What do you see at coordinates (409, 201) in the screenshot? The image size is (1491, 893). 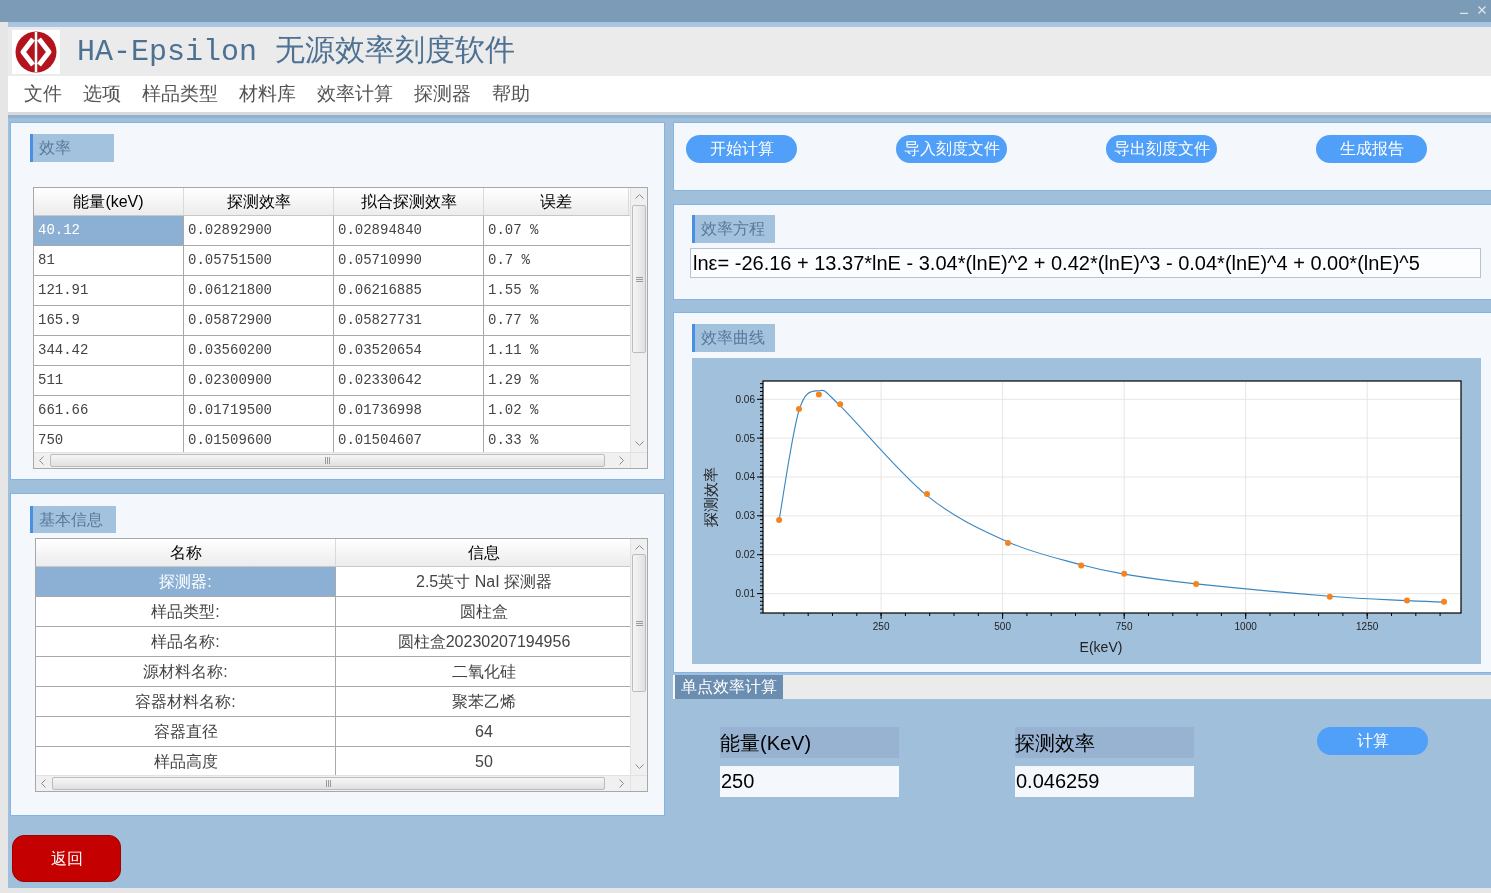 I see `column-header: 拟合探测效率` at bounding box center [409, 201].